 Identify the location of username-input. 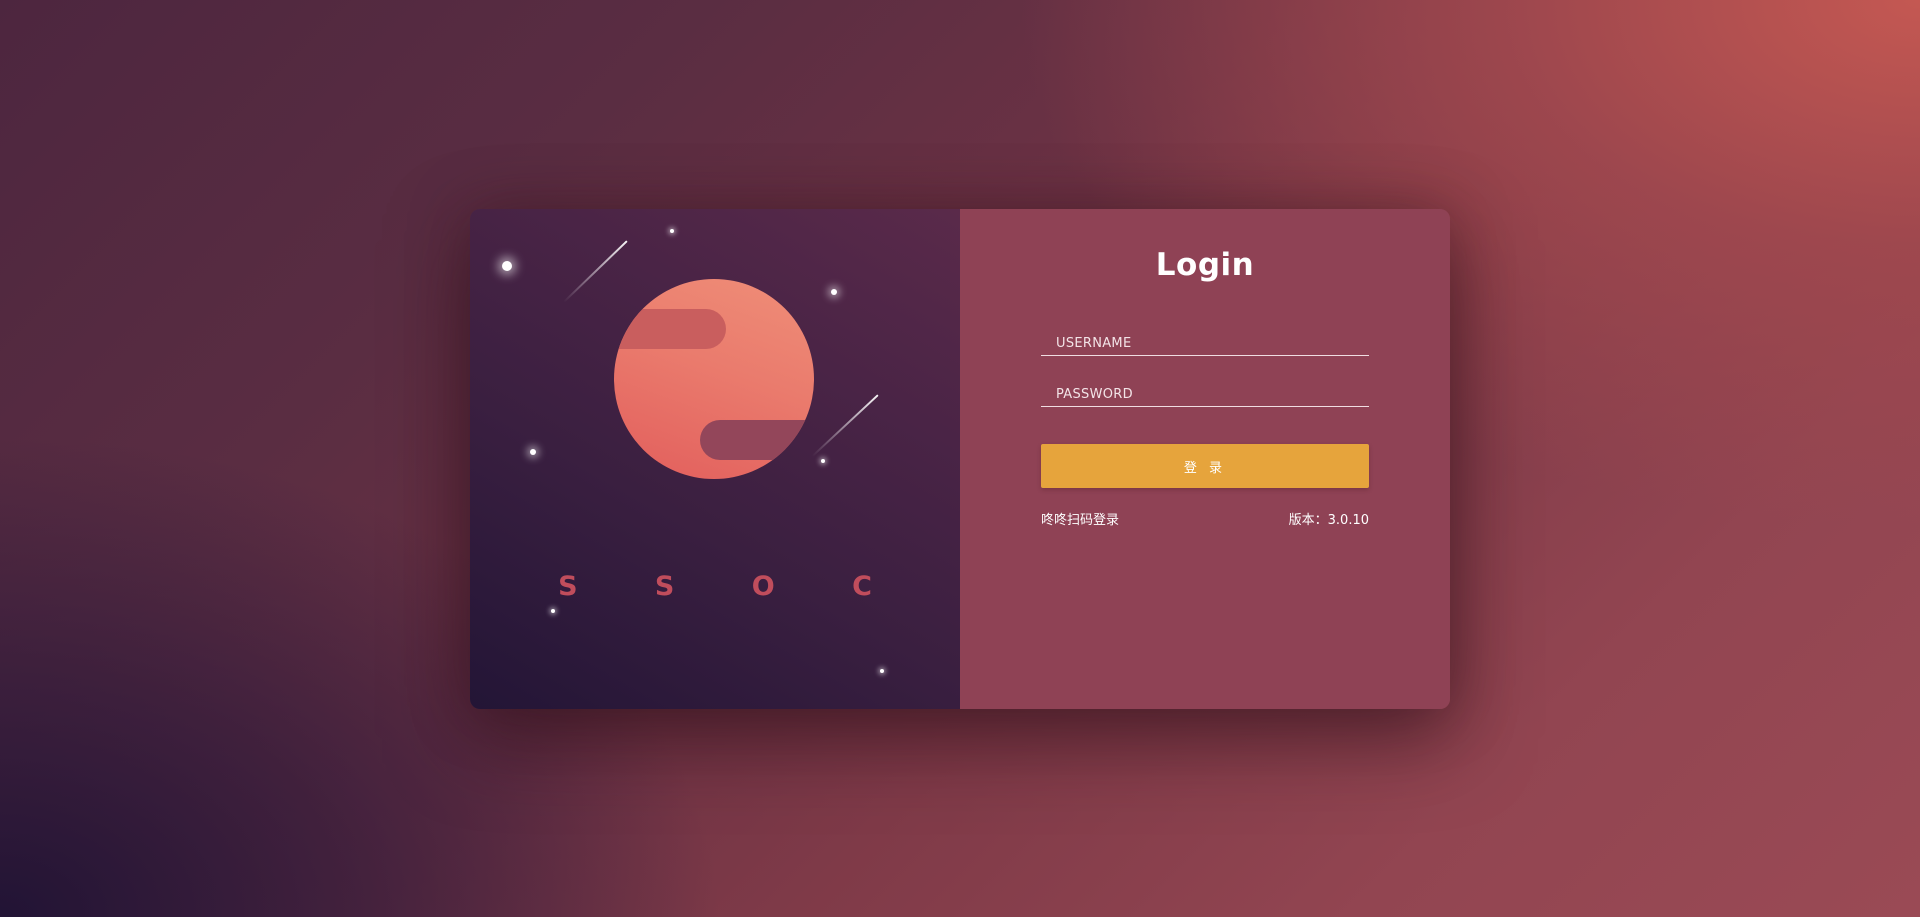
(1205, 343).